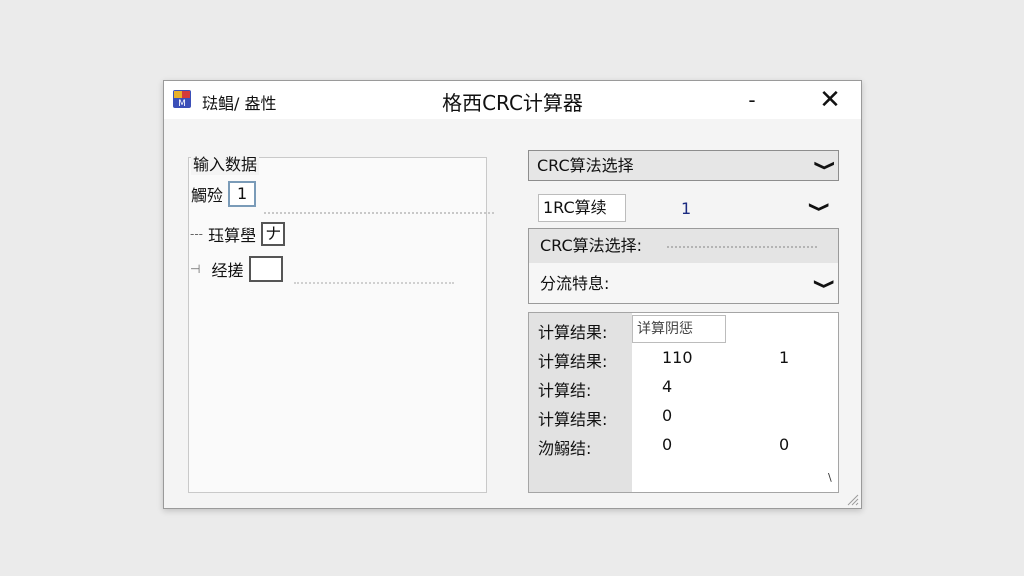  I want to click on resize-grip-icon, so click(852, 499).